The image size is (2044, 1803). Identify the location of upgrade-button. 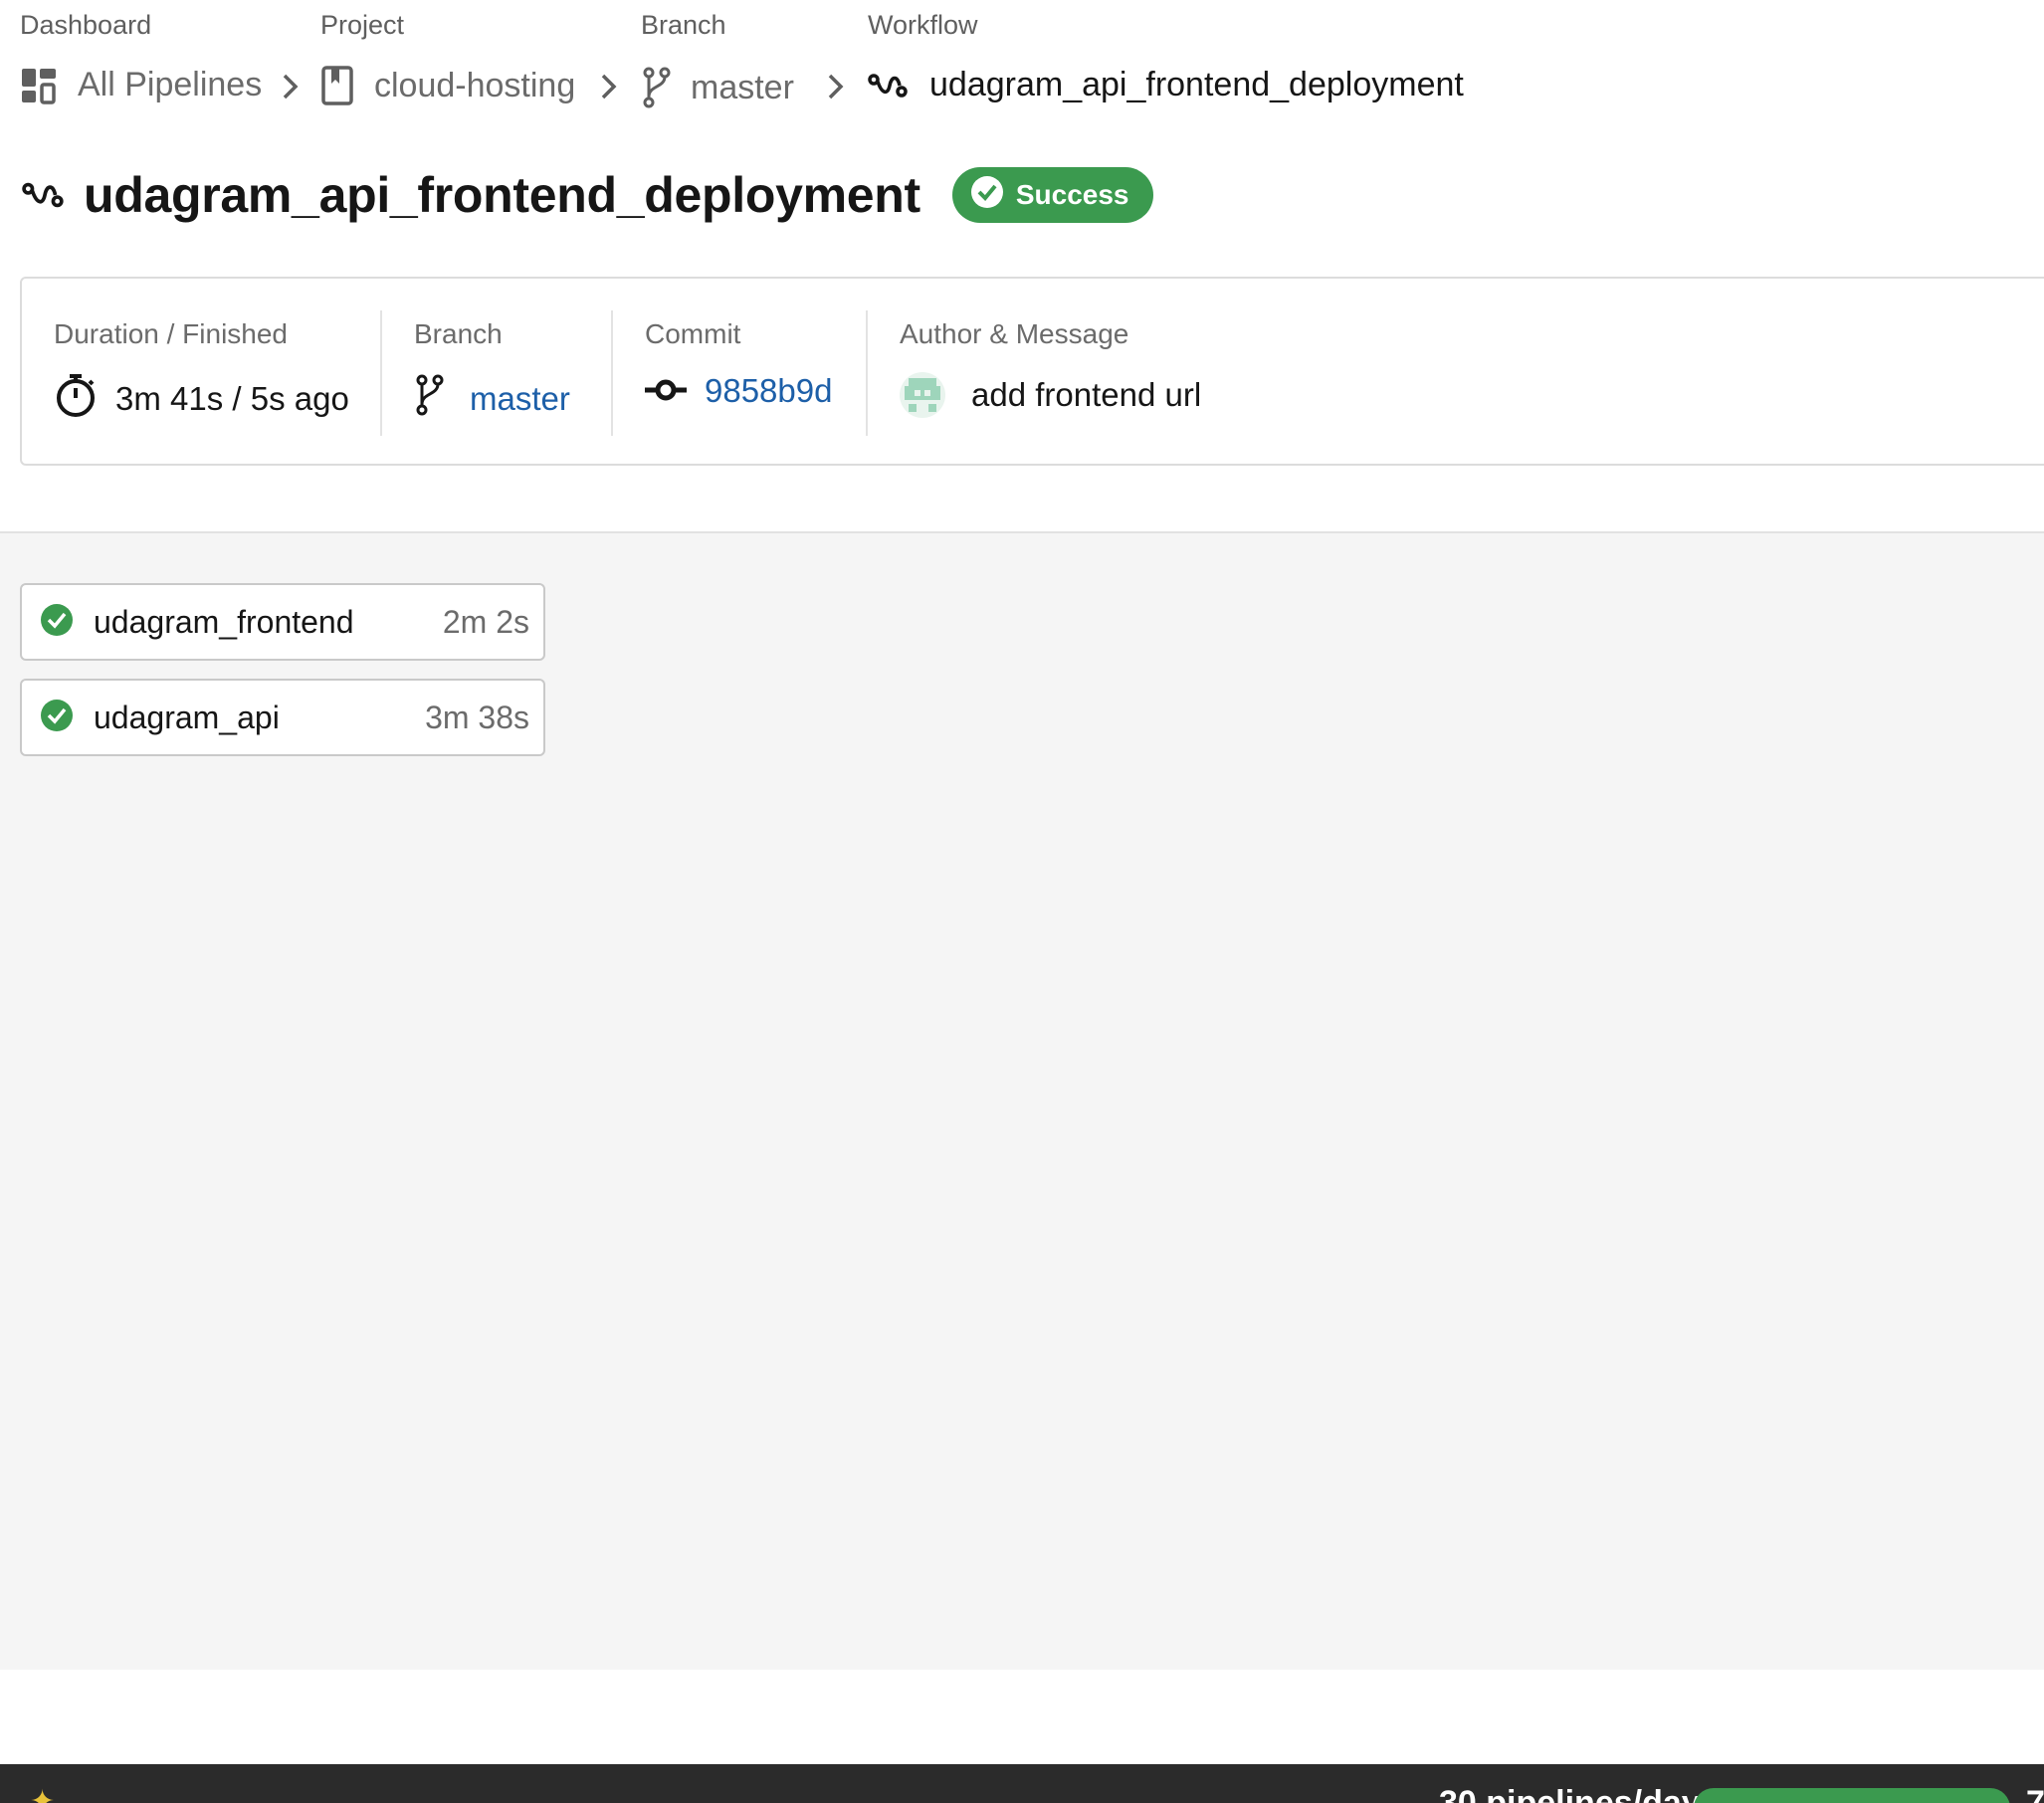
(1852, 1795).